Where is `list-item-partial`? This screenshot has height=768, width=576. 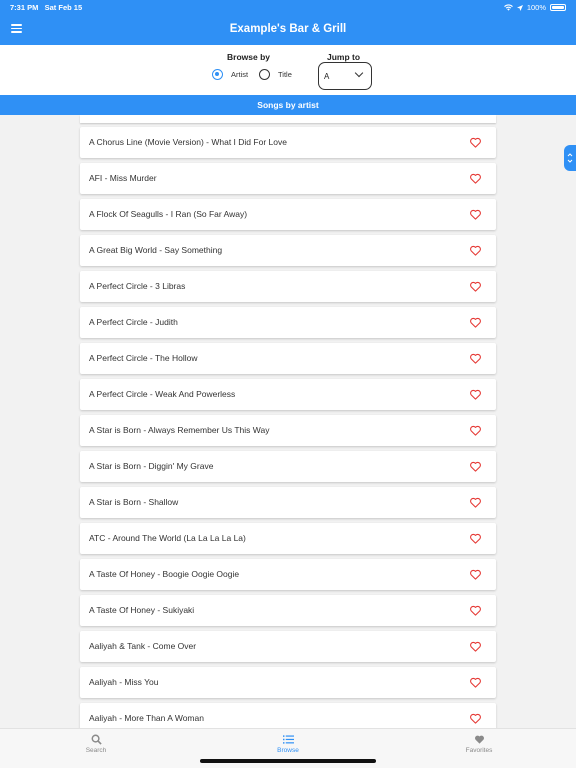
list-item-partial is located at coordinates (288, 119).